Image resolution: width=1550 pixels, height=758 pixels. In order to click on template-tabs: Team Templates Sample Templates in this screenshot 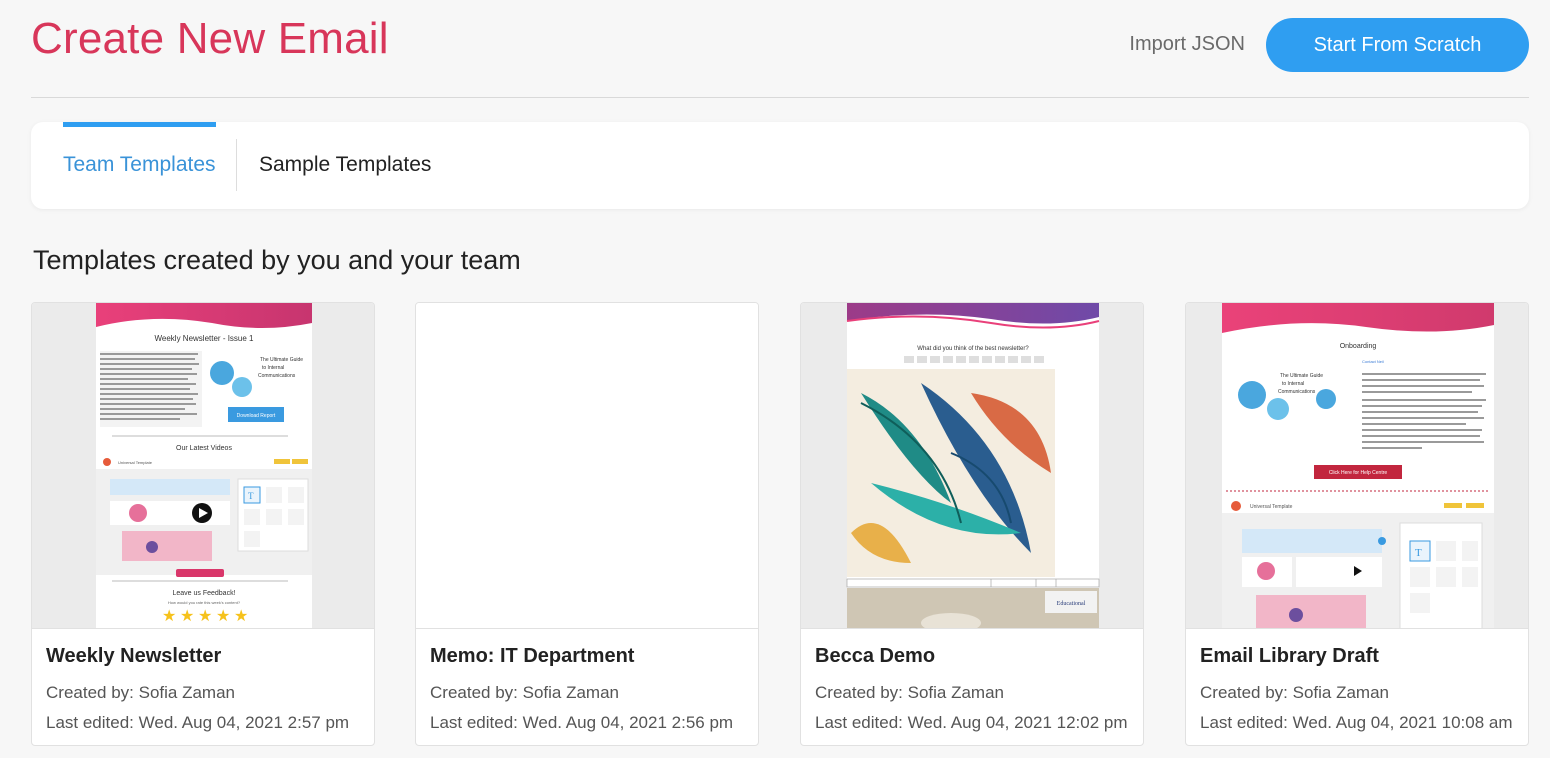, I will do `click(780, 165)`.